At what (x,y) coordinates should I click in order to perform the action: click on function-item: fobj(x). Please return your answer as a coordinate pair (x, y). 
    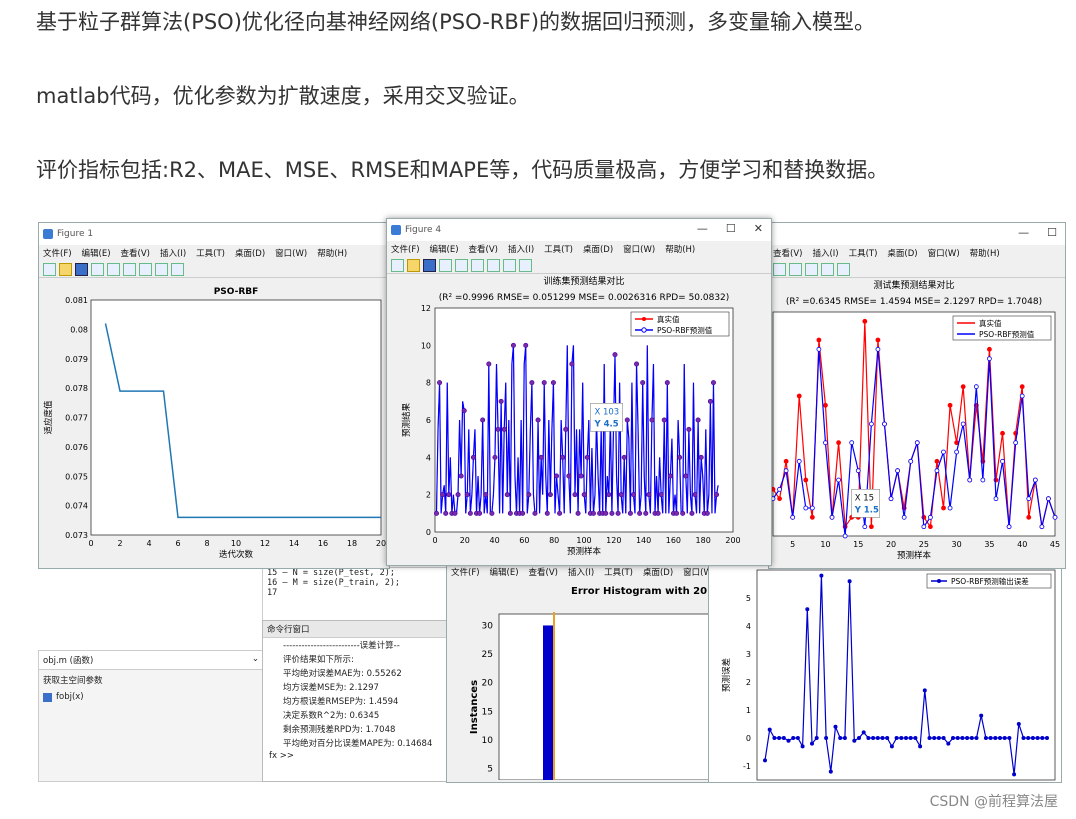
    Looking at the image, I should click on (151, 697).